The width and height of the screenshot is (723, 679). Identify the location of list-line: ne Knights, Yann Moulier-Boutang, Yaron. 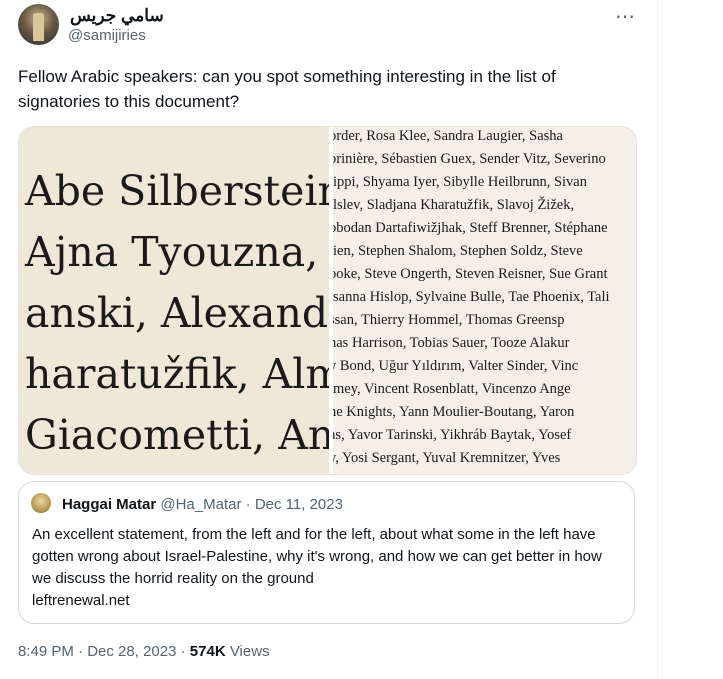
(454, 412).